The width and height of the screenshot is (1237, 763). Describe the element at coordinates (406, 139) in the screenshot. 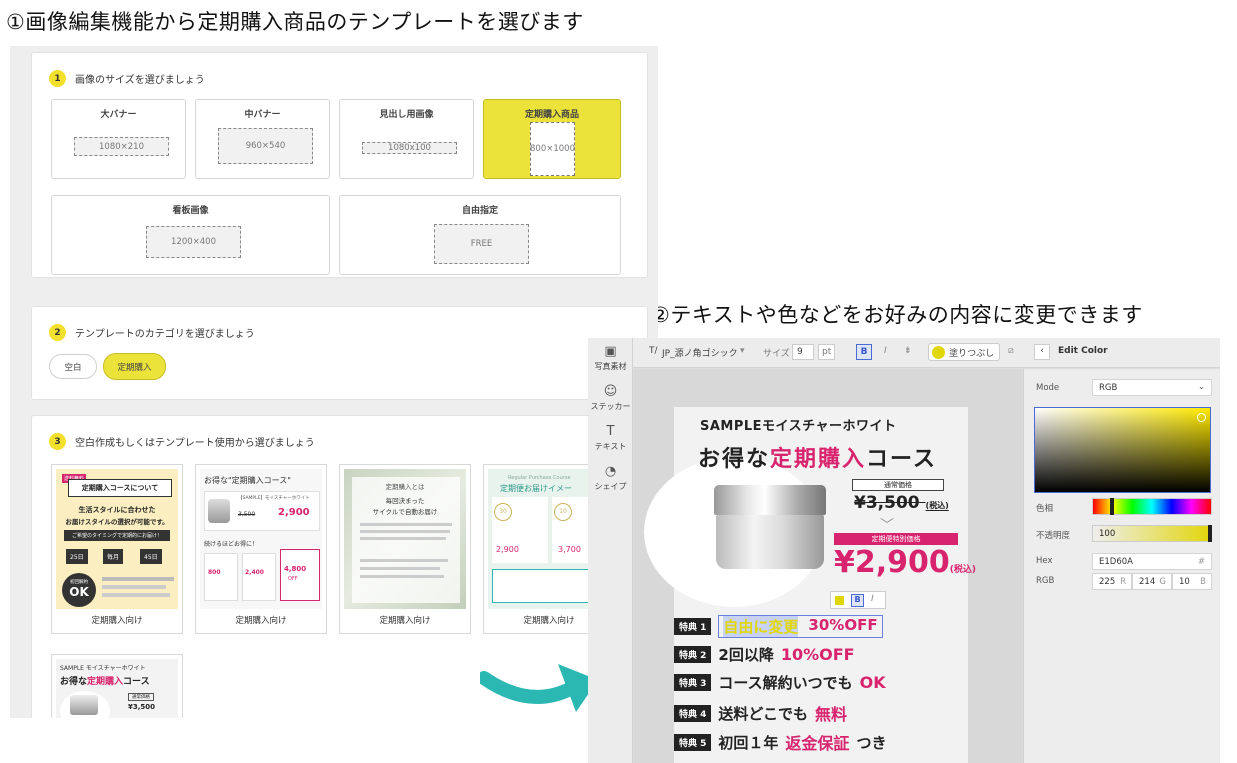

I see `size-card-heading-image: 見出し用画像 1080x100` at that location.